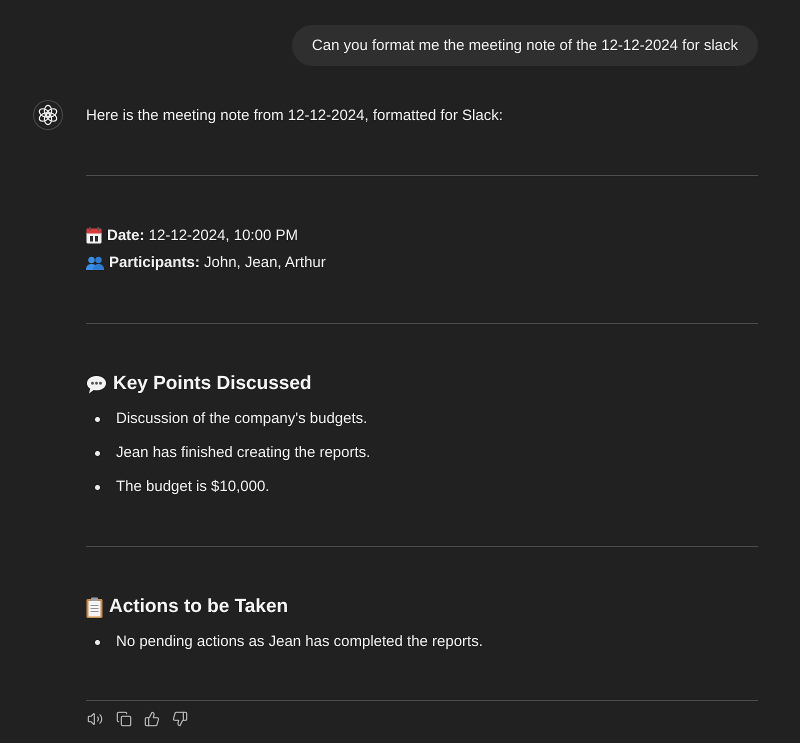 The height and width of the screenshot is (743, 800). I want to click on logo-icon, so click(48, 115).